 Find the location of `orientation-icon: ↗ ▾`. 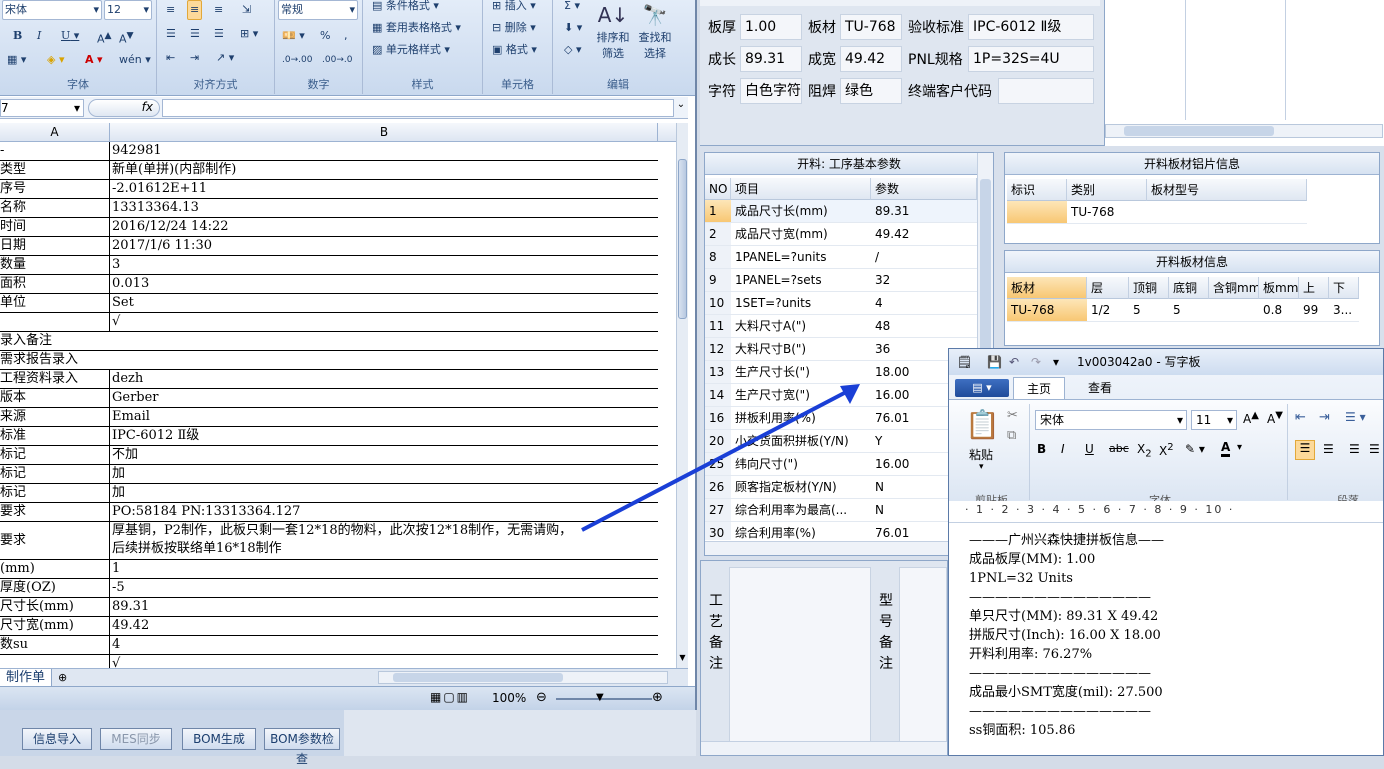

orientation-icon: ↗ ▾ is located at coordinates (225, 58).